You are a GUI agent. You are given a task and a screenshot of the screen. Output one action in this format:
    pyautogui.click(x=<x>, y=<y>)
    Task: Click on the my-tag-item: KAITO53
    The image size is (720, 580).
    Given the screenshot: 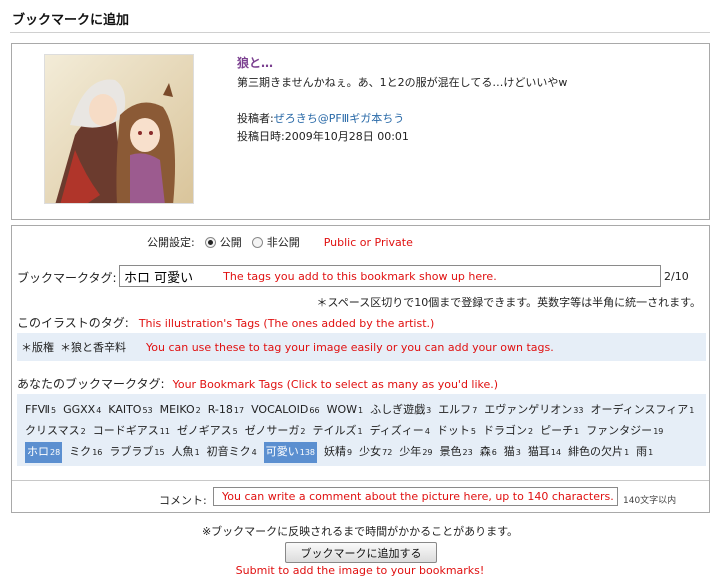 What is the action you would take?
    pyautogui.click(x=130, y=410)
    